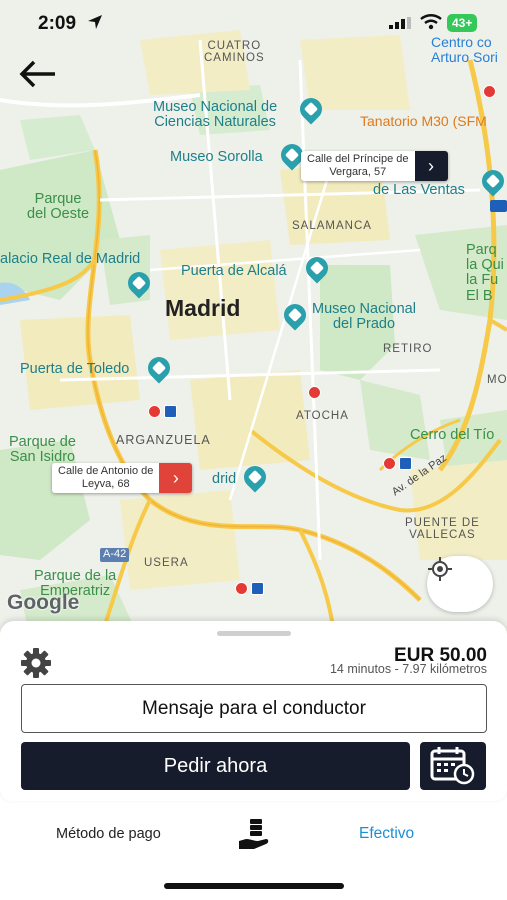 This screenshot has height=900, width=507. Describe the element at coordinates (234, 271) in the screenshot. I see `map-label: Puerta de Alcalá` at that location.